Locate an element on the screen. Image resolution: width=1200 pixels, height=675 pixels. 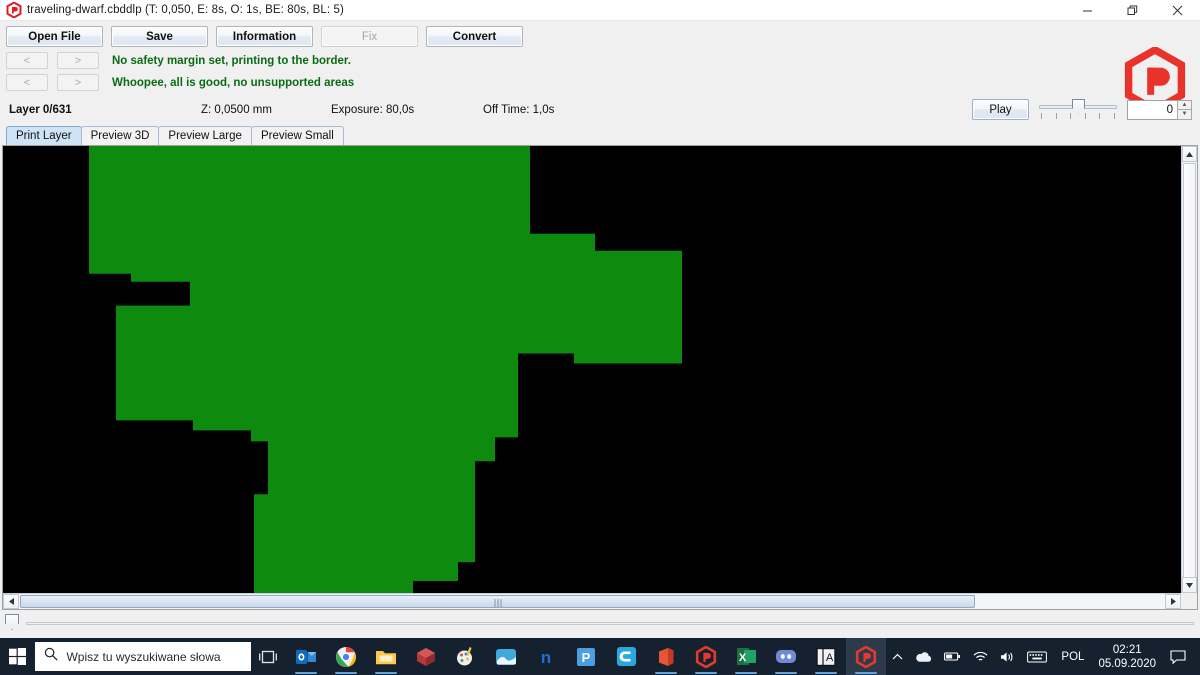
save-button: Save is located at coordinates (159, 36).